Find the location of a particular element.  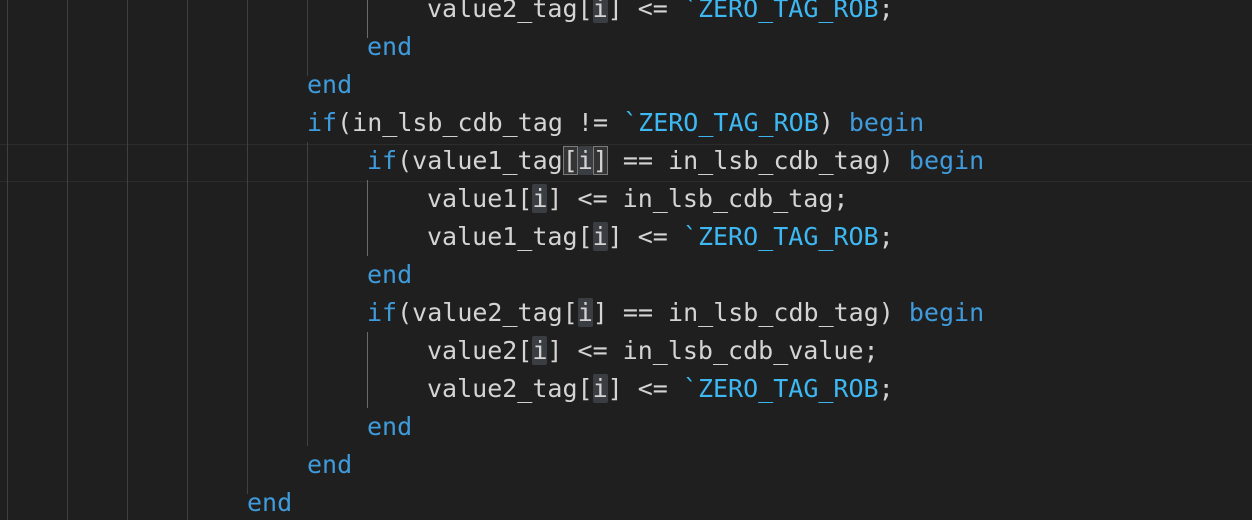

code-token: value1_tag[ is located at coordinates (510, 236).